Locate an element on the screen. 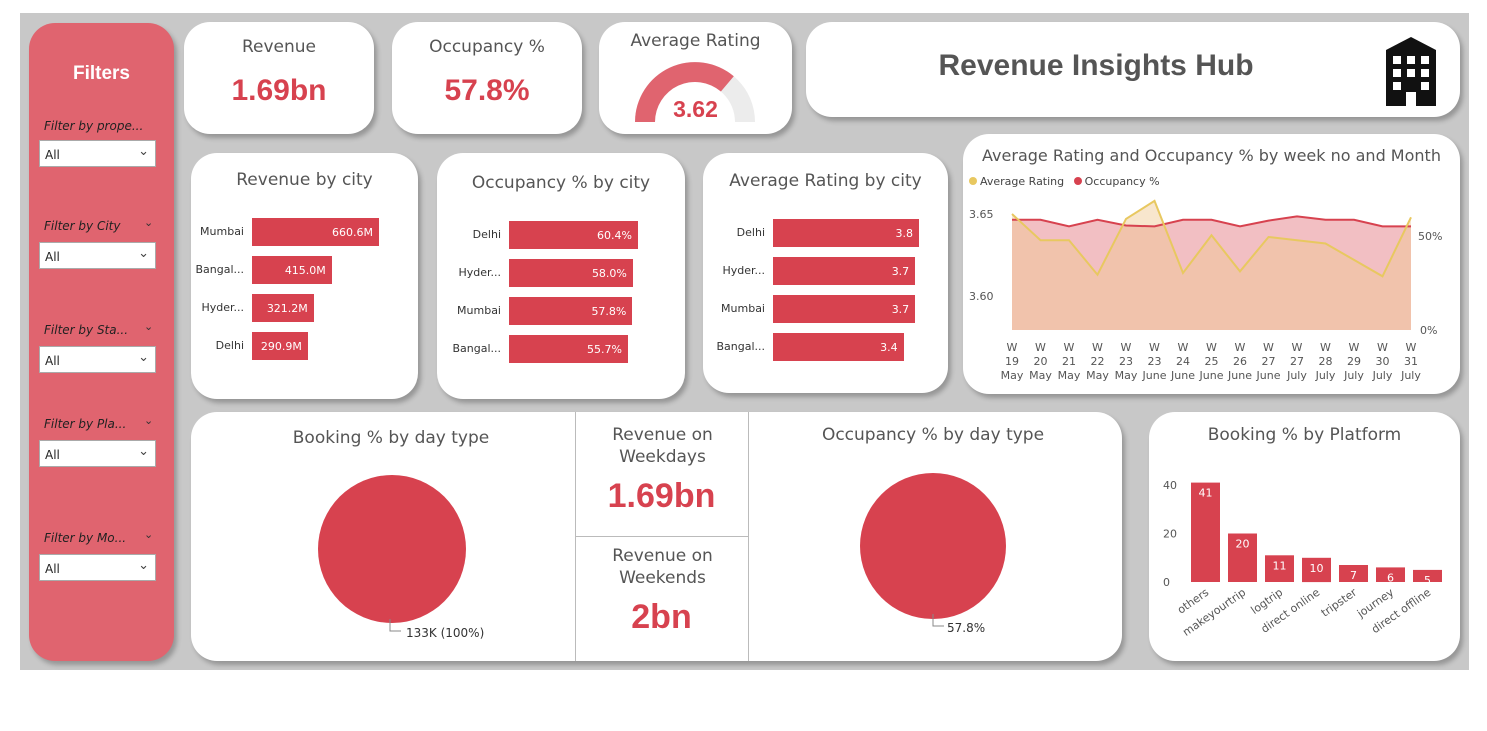 This screenshot has height=731, width=1487. bar-data-label: 60.4% is located at coordinates (614, 235).